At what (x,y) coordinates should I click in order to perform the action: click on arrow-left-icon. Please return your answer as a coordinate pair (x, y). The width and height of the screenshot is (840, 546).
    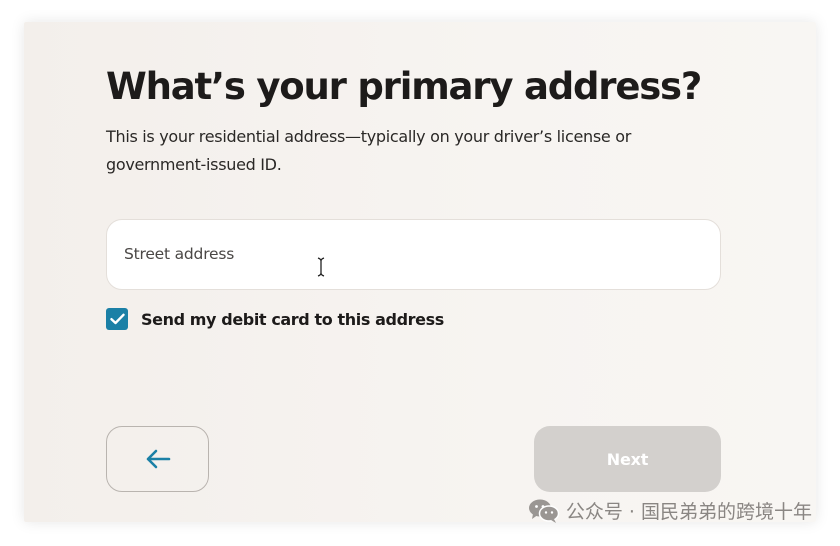
    Looking at the image, I should click on (158, 459).